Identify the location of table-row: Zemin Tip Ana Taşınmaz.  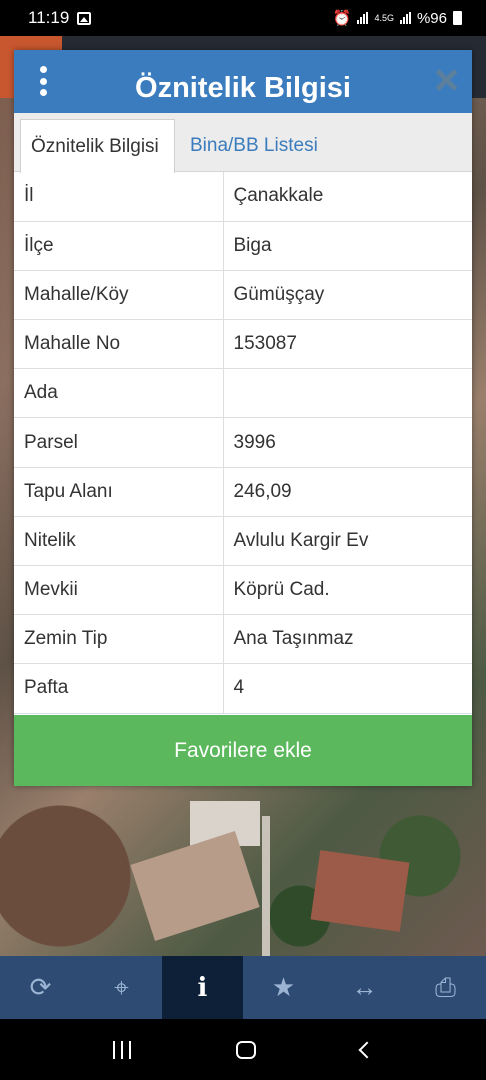
(243, 639).